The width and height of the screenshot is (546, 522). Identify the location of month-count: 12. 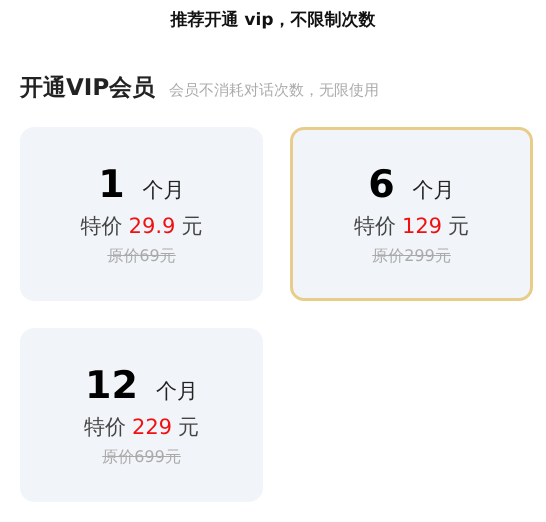
(111, 384).